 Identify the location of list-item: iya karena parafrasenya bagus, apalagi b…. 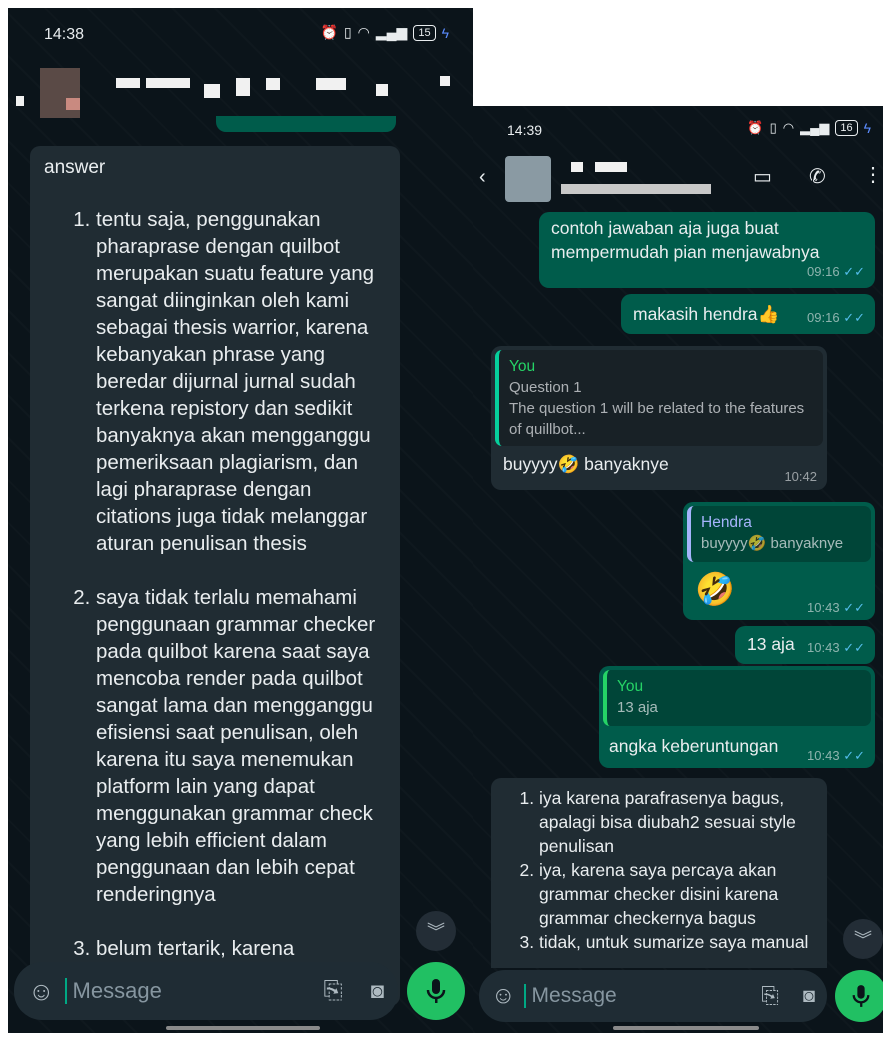
(677, 822).